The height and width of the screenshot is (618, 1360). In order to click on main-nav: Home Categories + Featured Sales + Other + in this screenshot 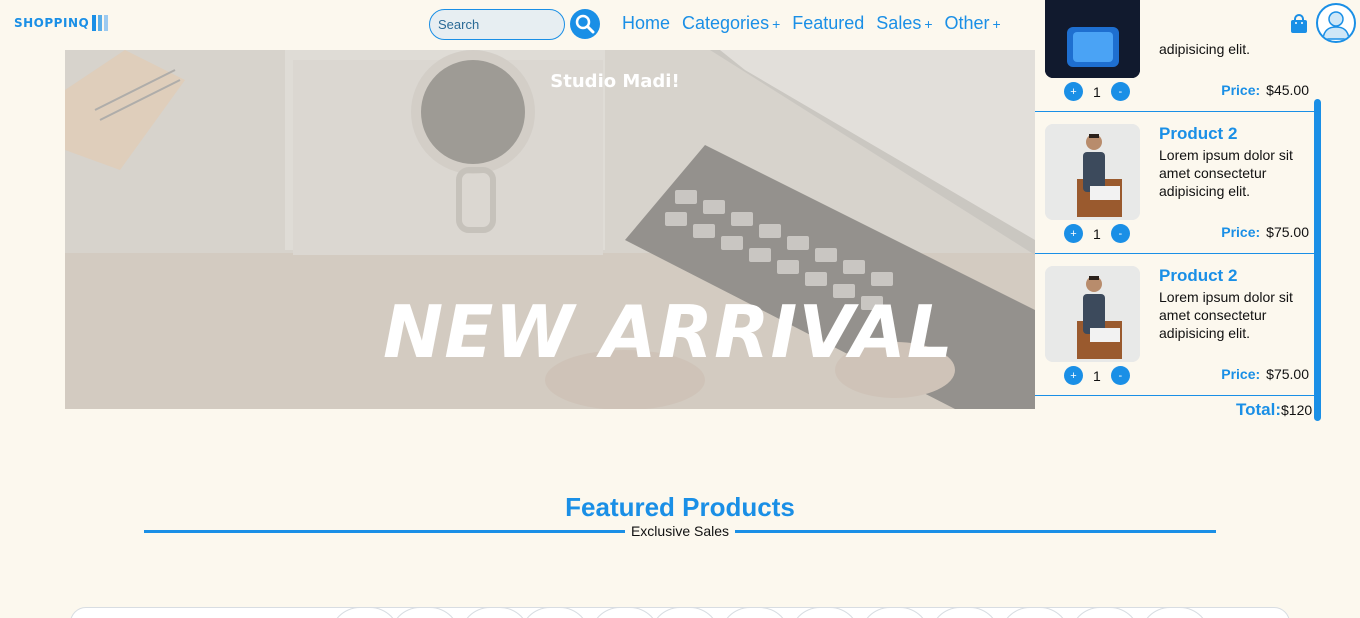, I will do `click(811, 23)`.